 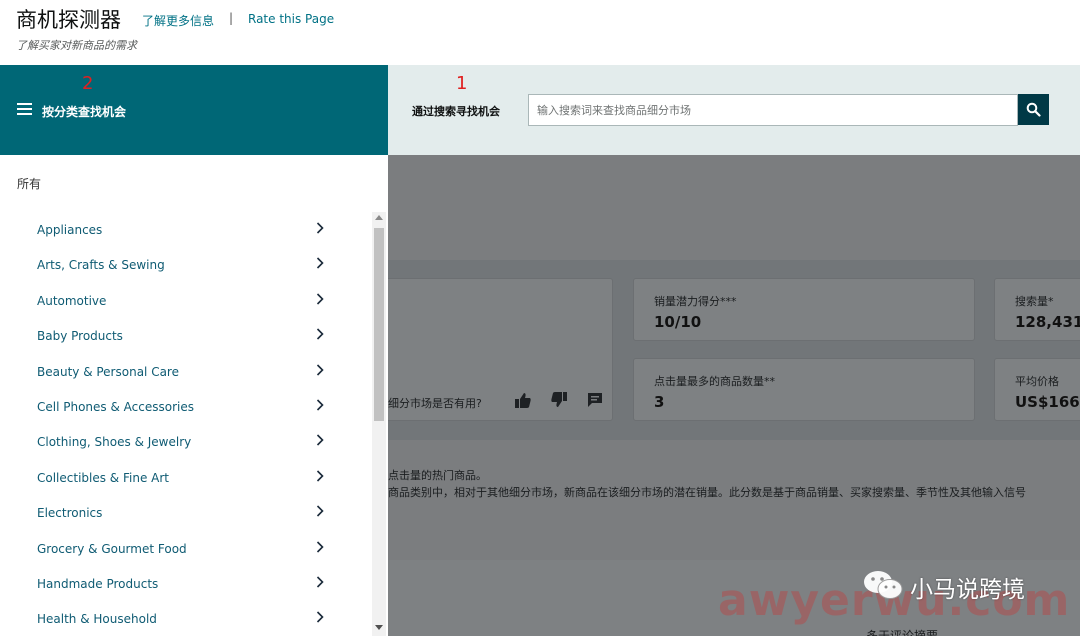 I want to click on metric-card-most-clicked: 点击量最多的商品数量** 3, so click(x=804, y=389).